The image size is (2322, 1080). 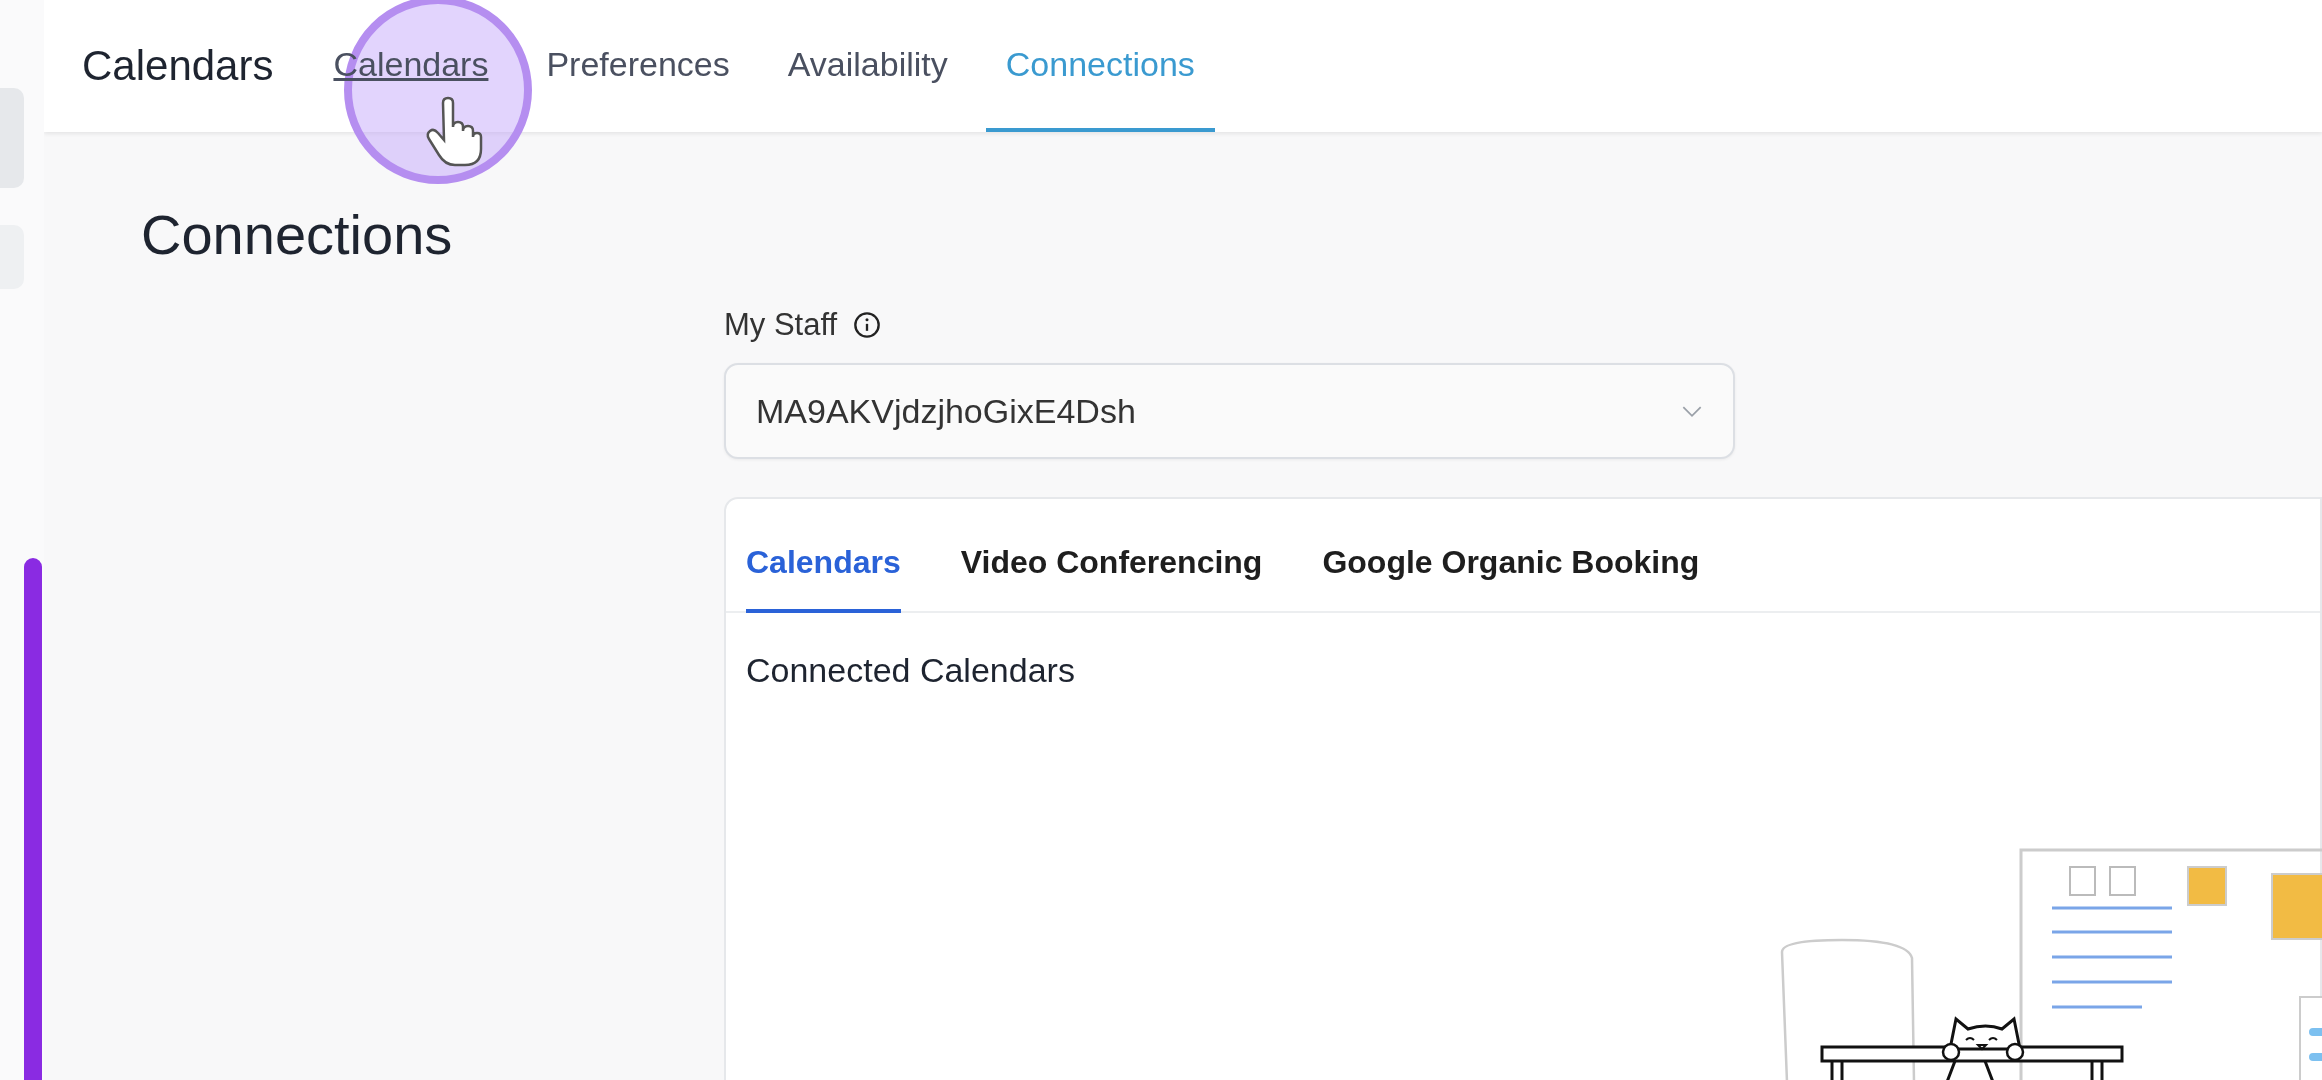 I want to click on nav-tab: Availability, so click(x=867, y=66).